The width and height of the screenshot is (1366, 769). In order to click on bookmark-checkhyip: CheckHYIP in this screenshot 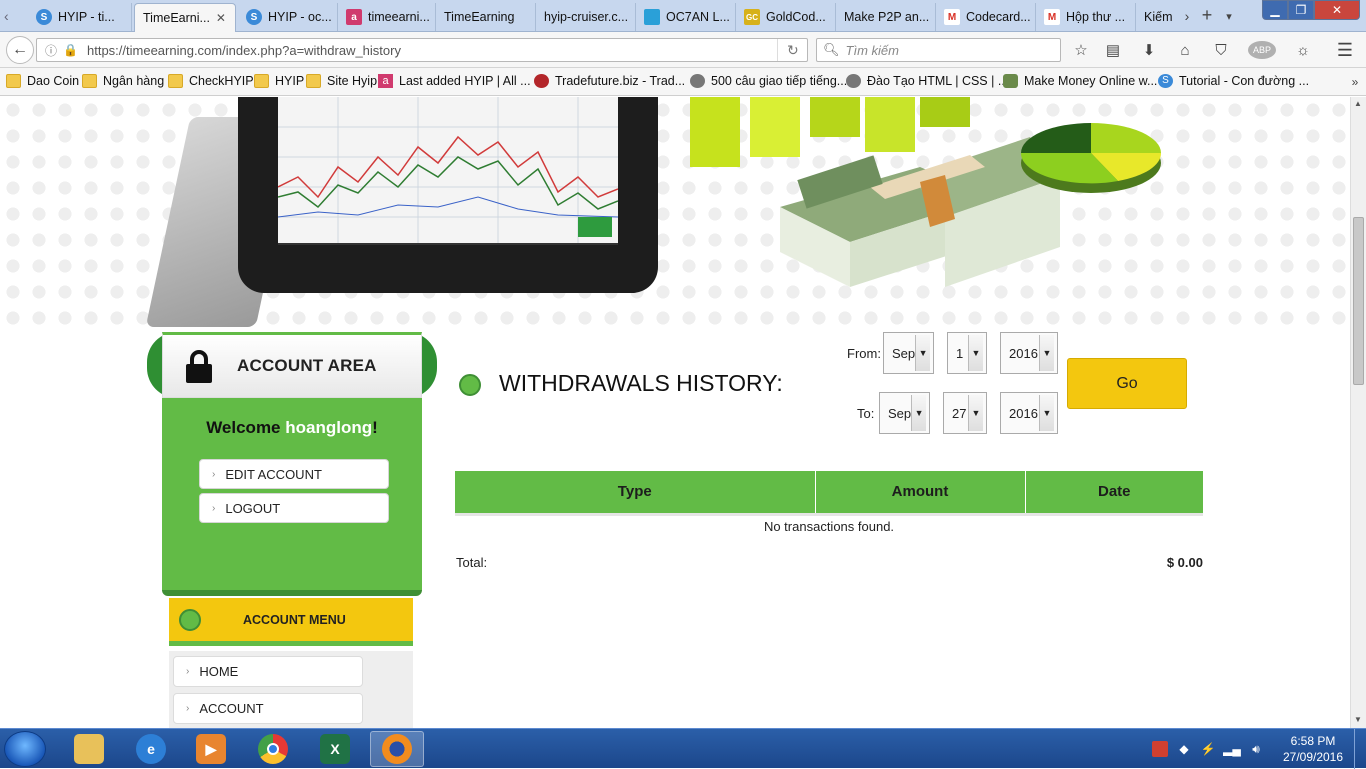, I will do `click(211, 81)`.